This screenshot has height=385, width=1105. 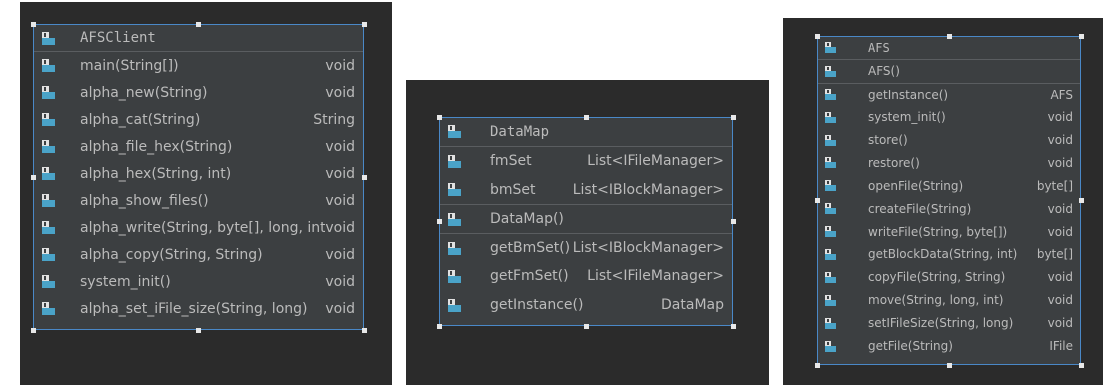 I want to click on member-row: alpha_new(String) void, so click(x=198, y=92).